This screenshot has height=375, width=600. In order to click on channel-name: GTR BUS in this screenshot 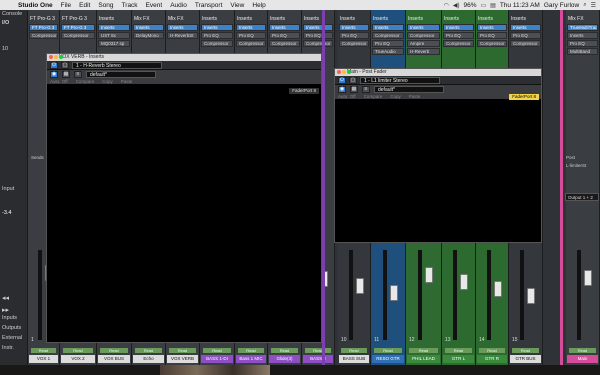, I will do `click(525, 359)`.